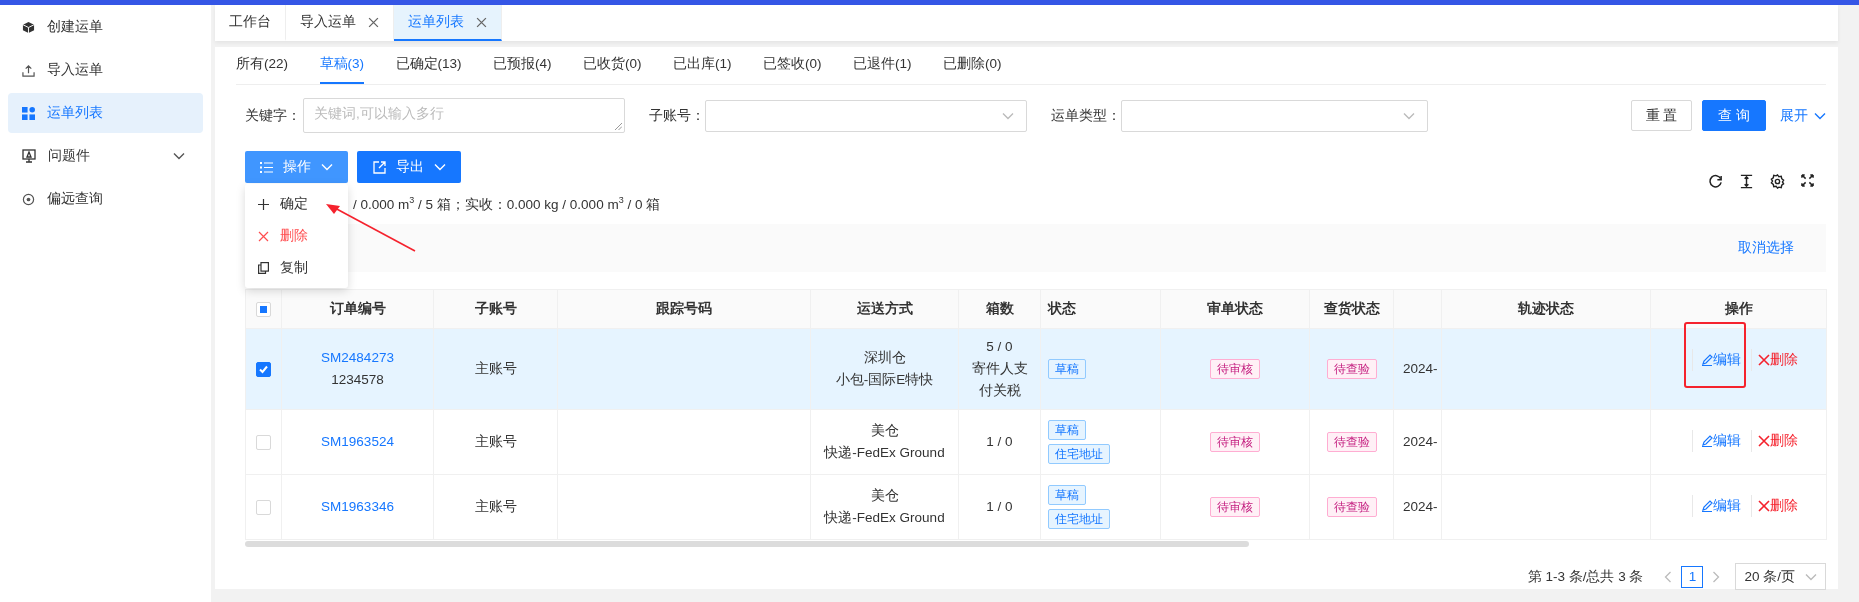 The width and height of the screenshot is (1859, 602). I want to click on order-number-link: SM1963524, so click(357, 441).